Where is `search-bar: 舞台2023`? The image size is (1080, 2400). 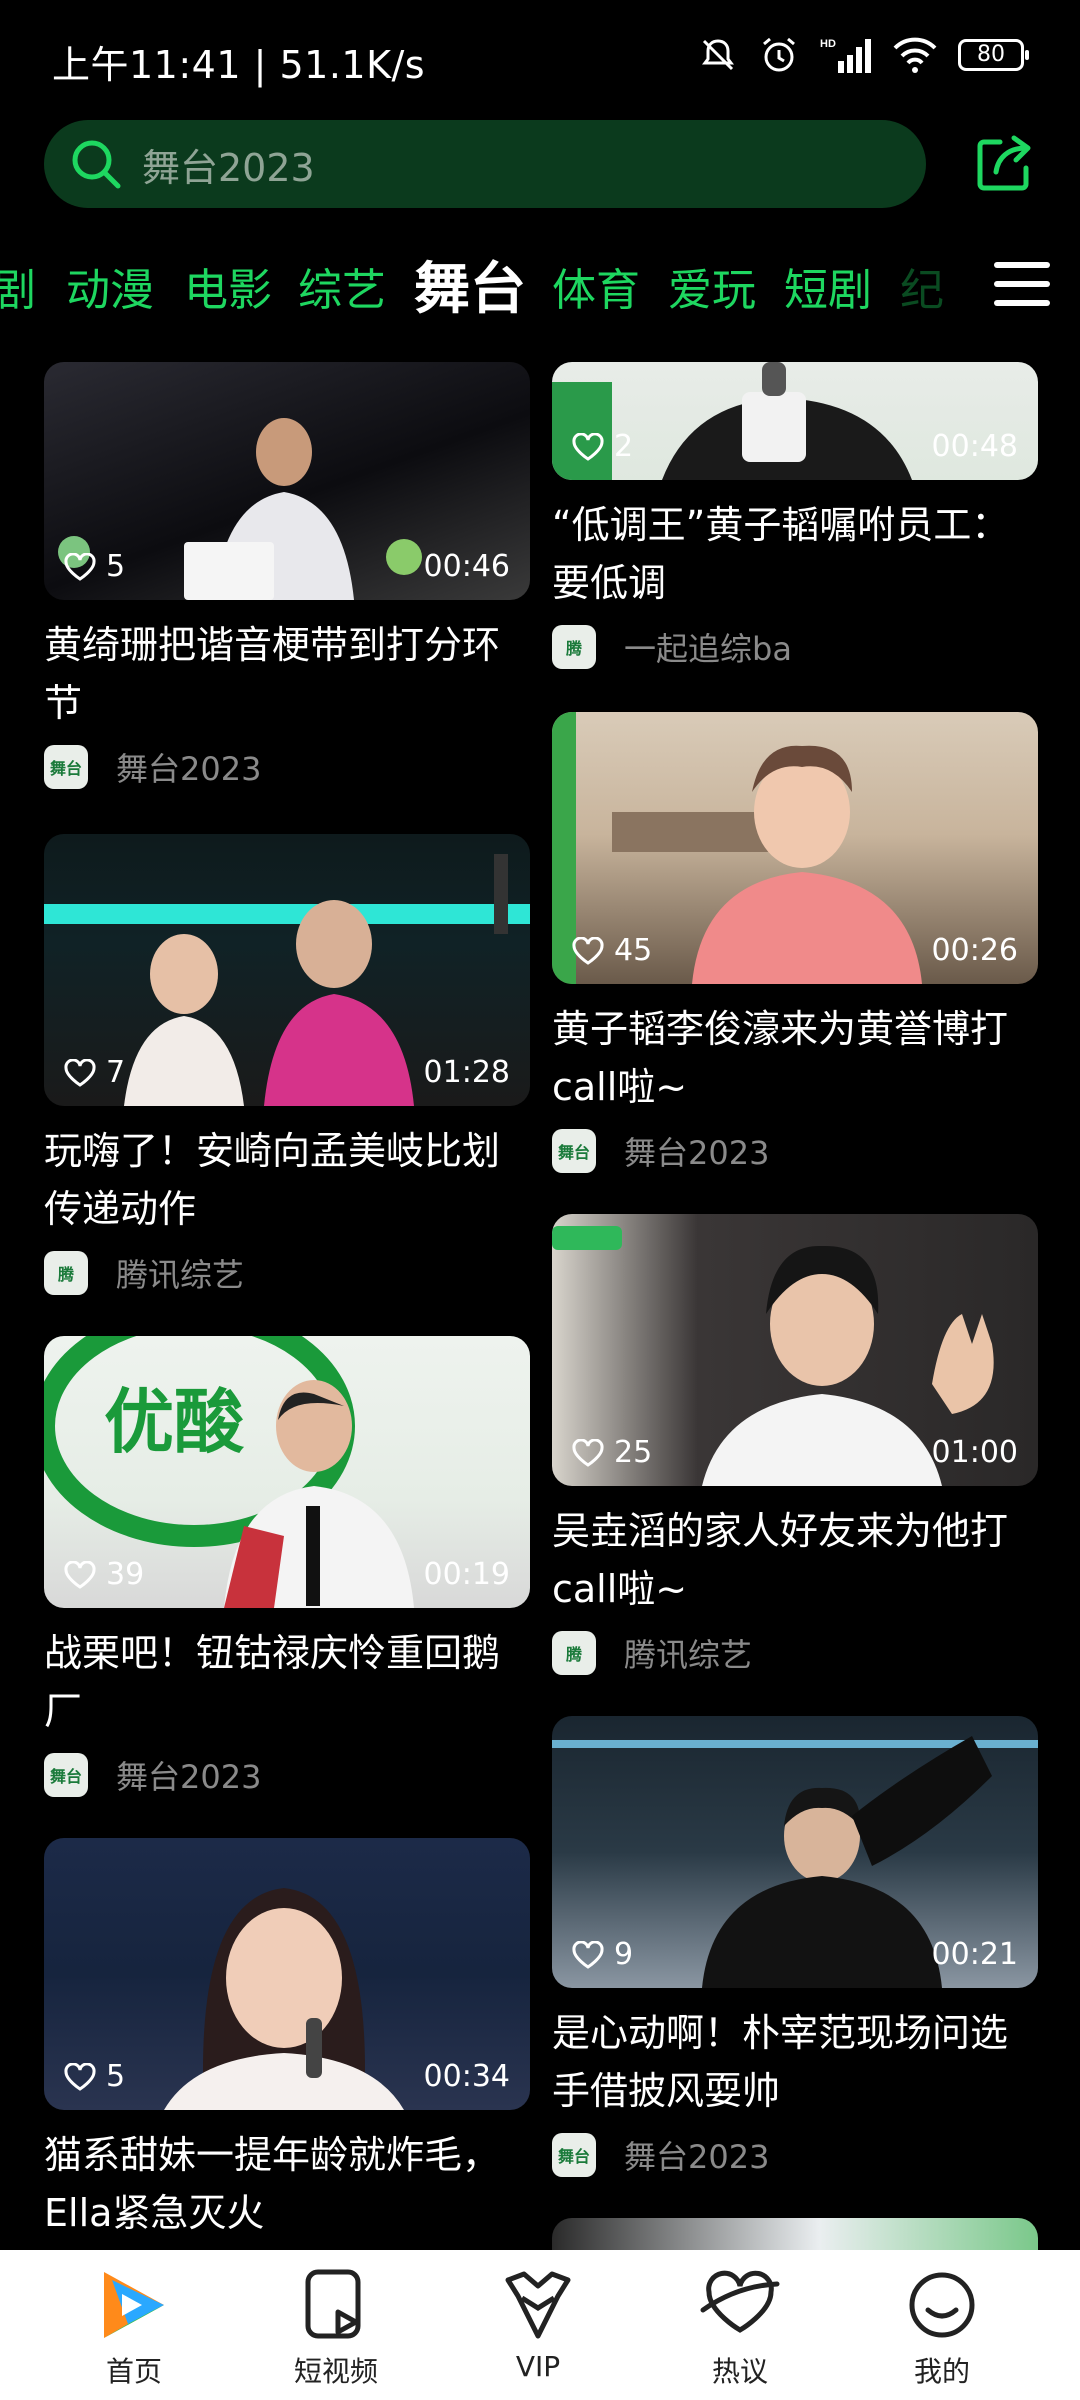 search-bar: 舞台2023 is located at coordinates (485, 164).